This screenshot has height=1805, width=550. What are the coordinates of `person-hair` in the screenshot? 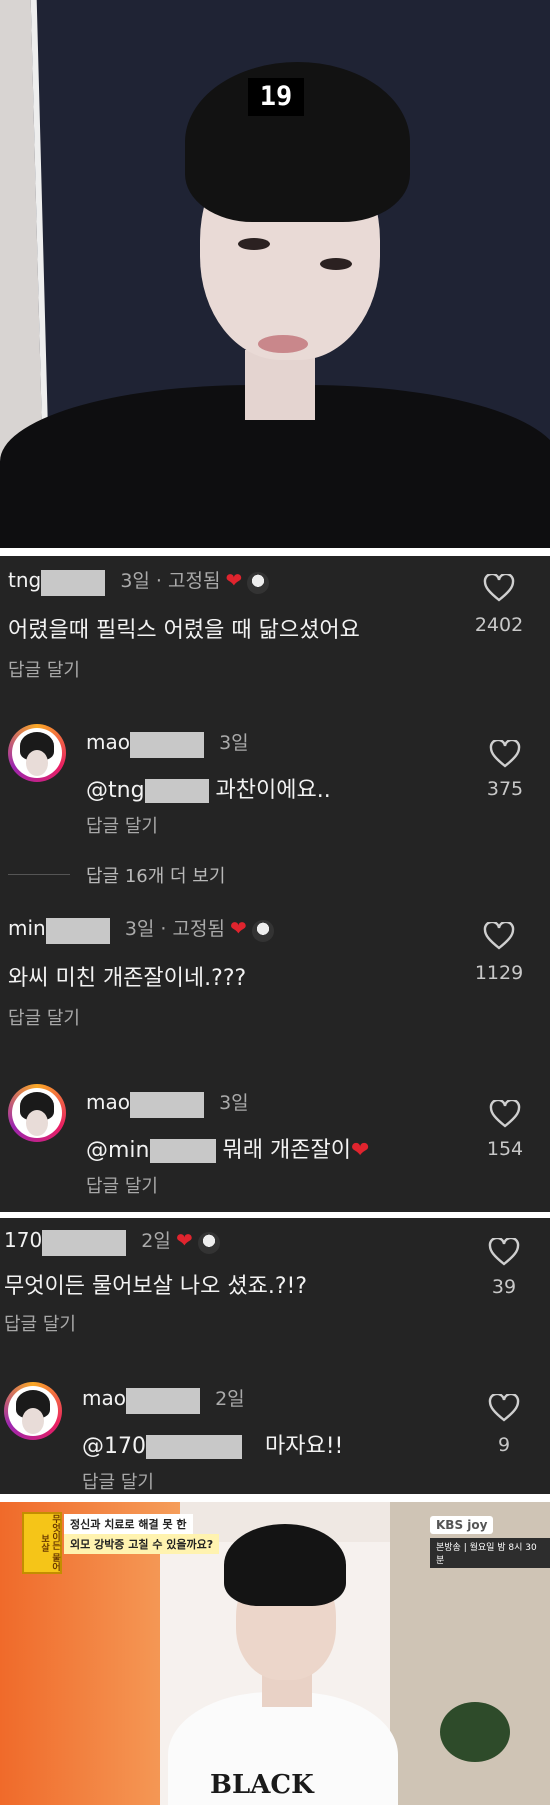 It's located at (285, 1565).